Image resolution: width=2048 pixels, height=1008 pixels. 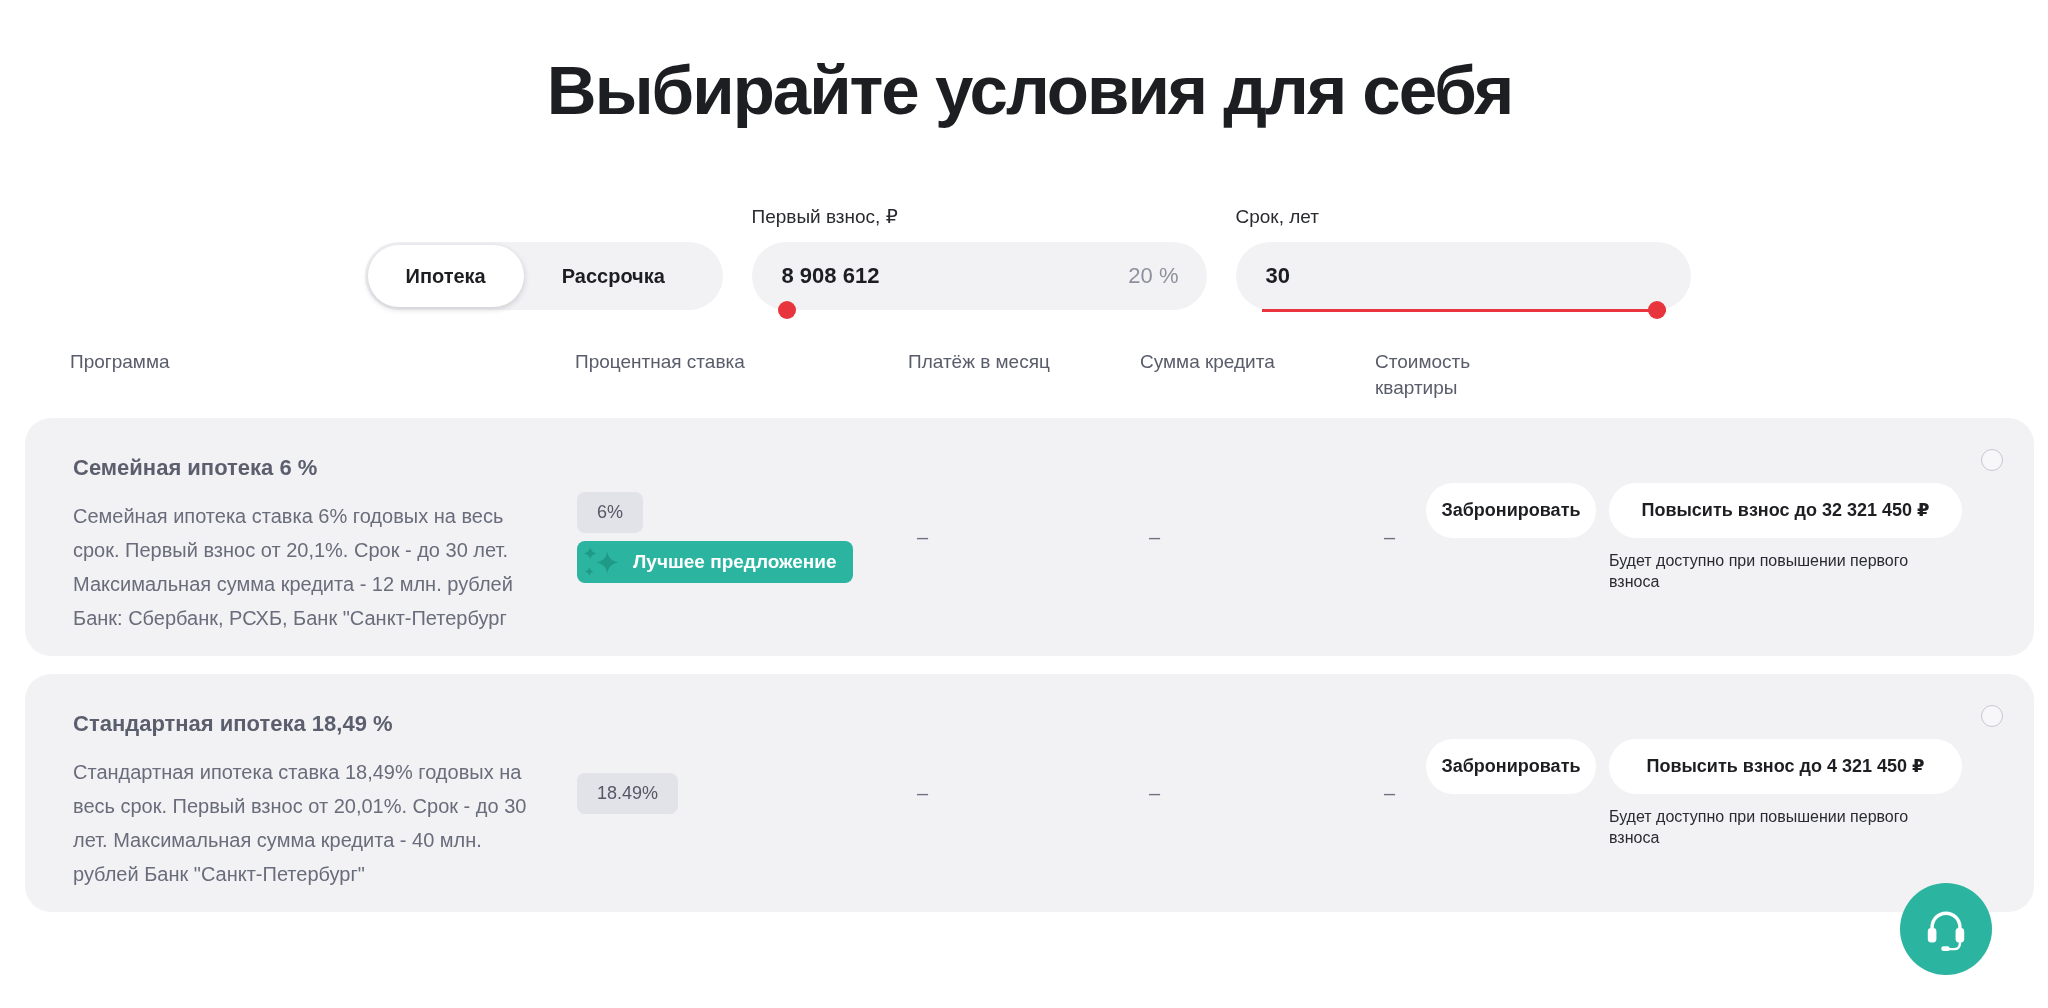 What do you see at coordinates (120, 362) in the screenshot?
I see `column-header: Программа` at bounding box center [120, 362].